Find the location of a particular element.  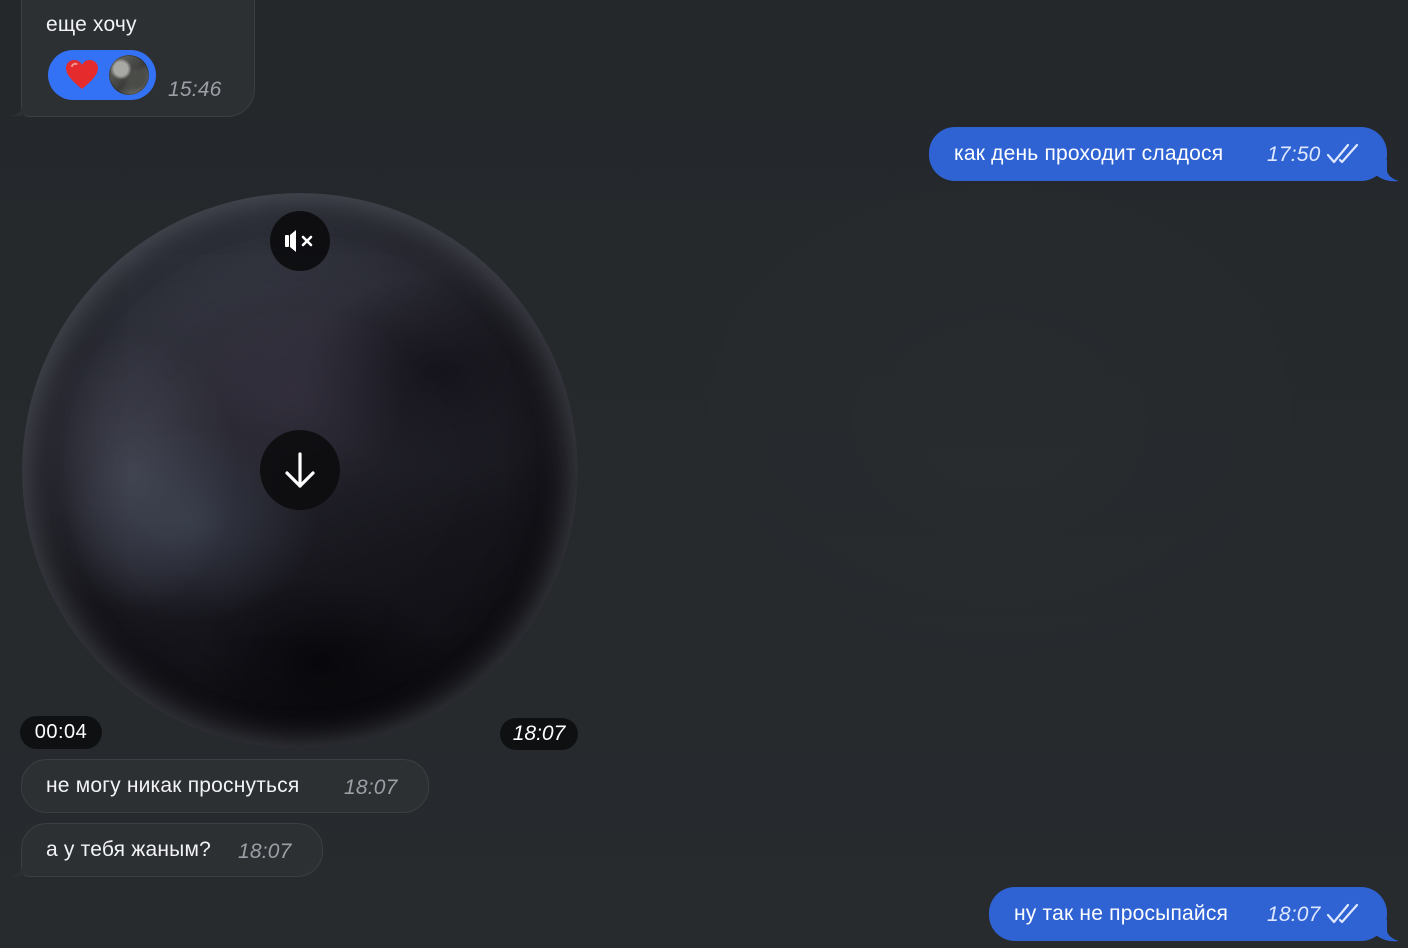

incoming-message: не могу никак проснуться 18:07 is located at coordinates (225, 786).